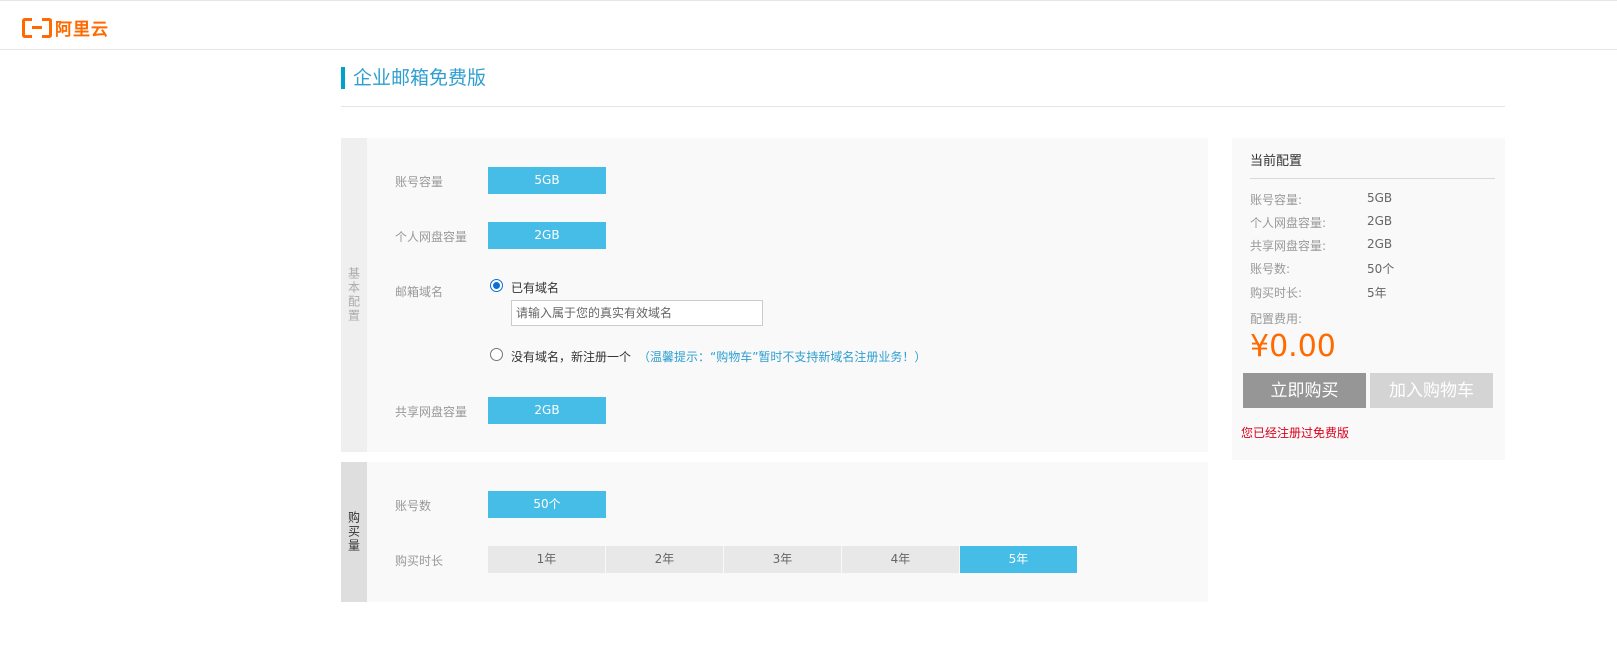 Image resolution: width=1617 pixels, height=669 pixels. I want to click on summary-value: 5GB, so click(1380, 198).